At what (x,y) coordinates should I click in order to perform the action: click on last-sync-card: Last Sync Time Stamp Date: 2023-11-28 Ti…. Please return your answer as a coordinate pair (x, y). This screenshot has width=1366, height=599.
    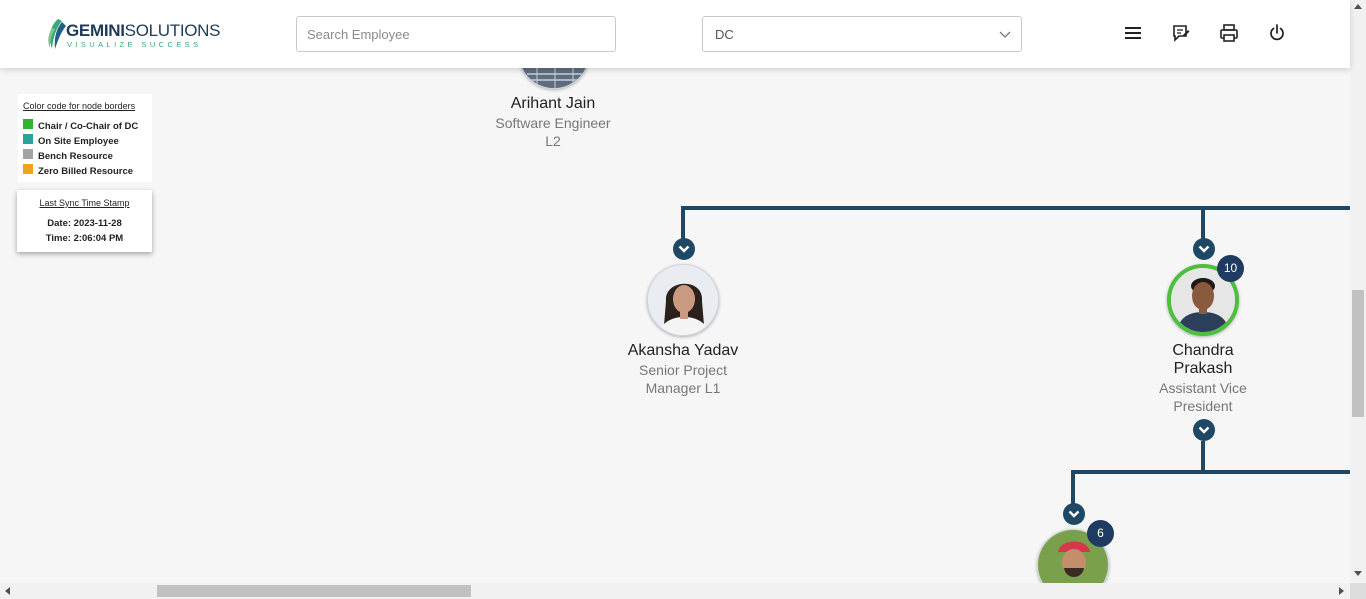
    Looking at the image, I should click on (84, 221).